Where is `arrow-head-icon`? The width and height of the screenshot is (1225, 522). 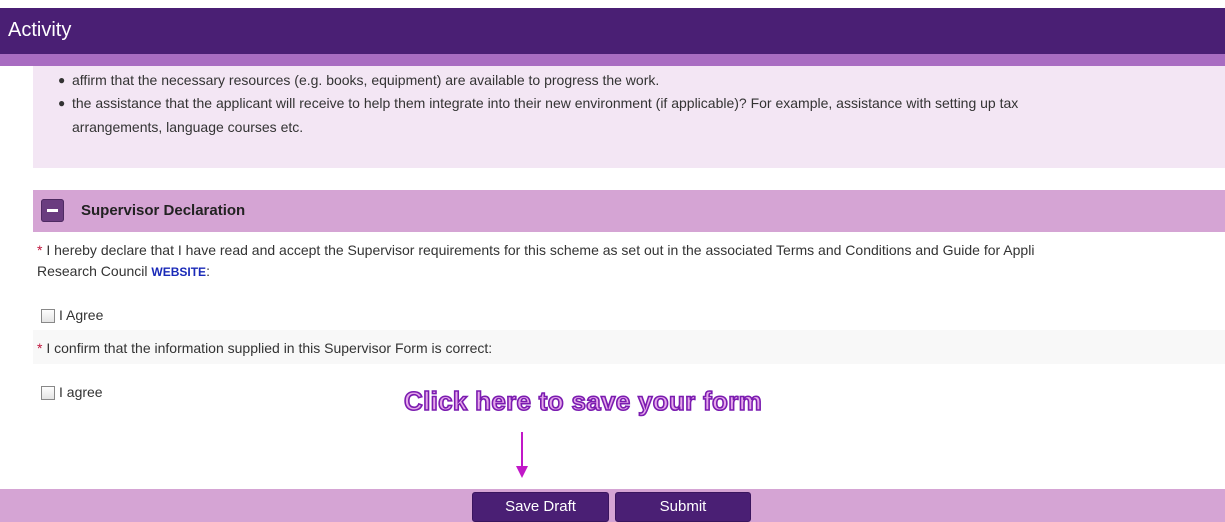 arrow-head-icon is located at coordinates (522, 472).